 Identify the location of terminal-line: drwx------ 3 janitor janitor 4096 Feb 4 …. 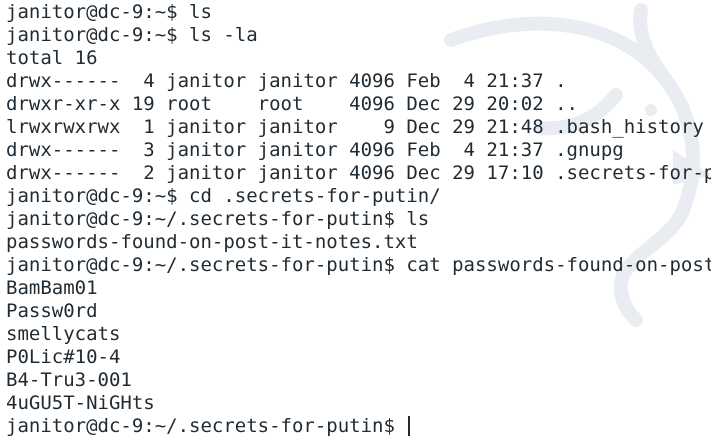
(315, 150).